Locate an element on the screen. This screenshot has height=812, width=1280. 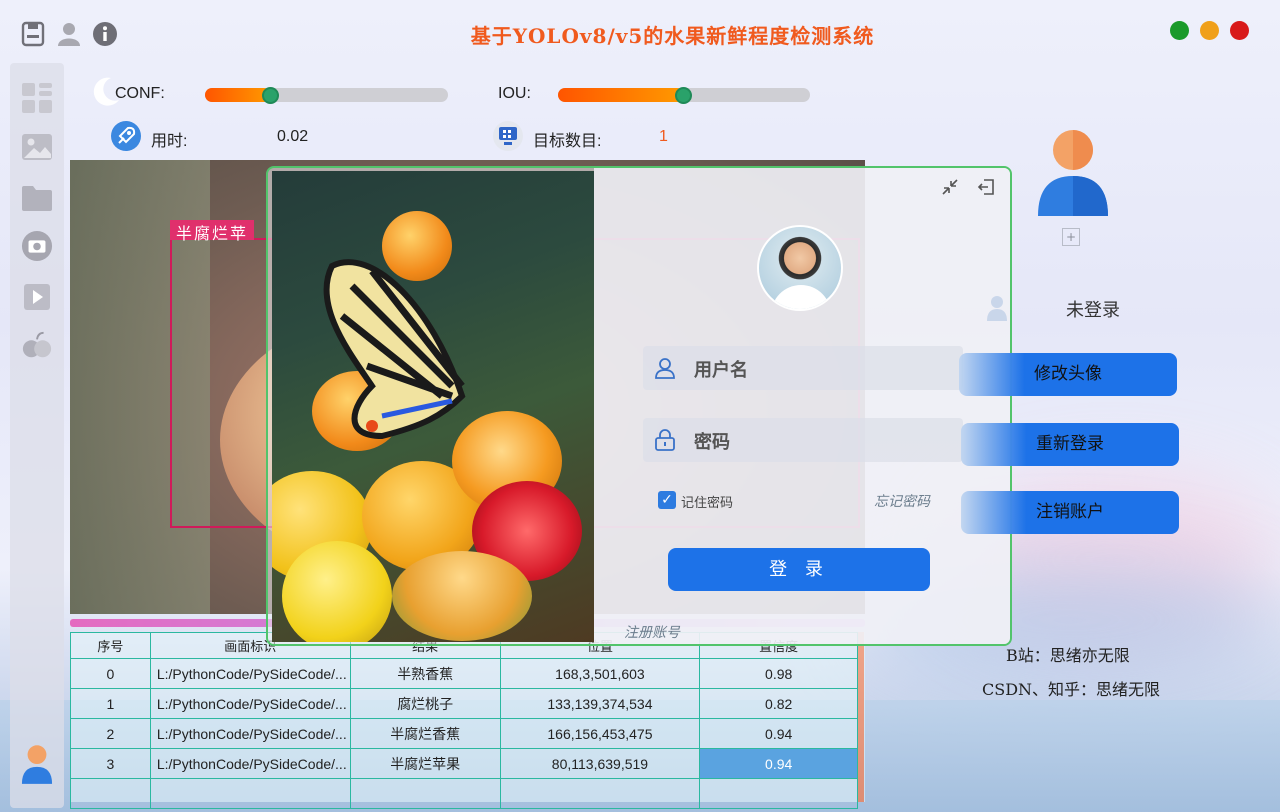
cell-position: 166,156,453,475 is located at coordinates (600, 733).